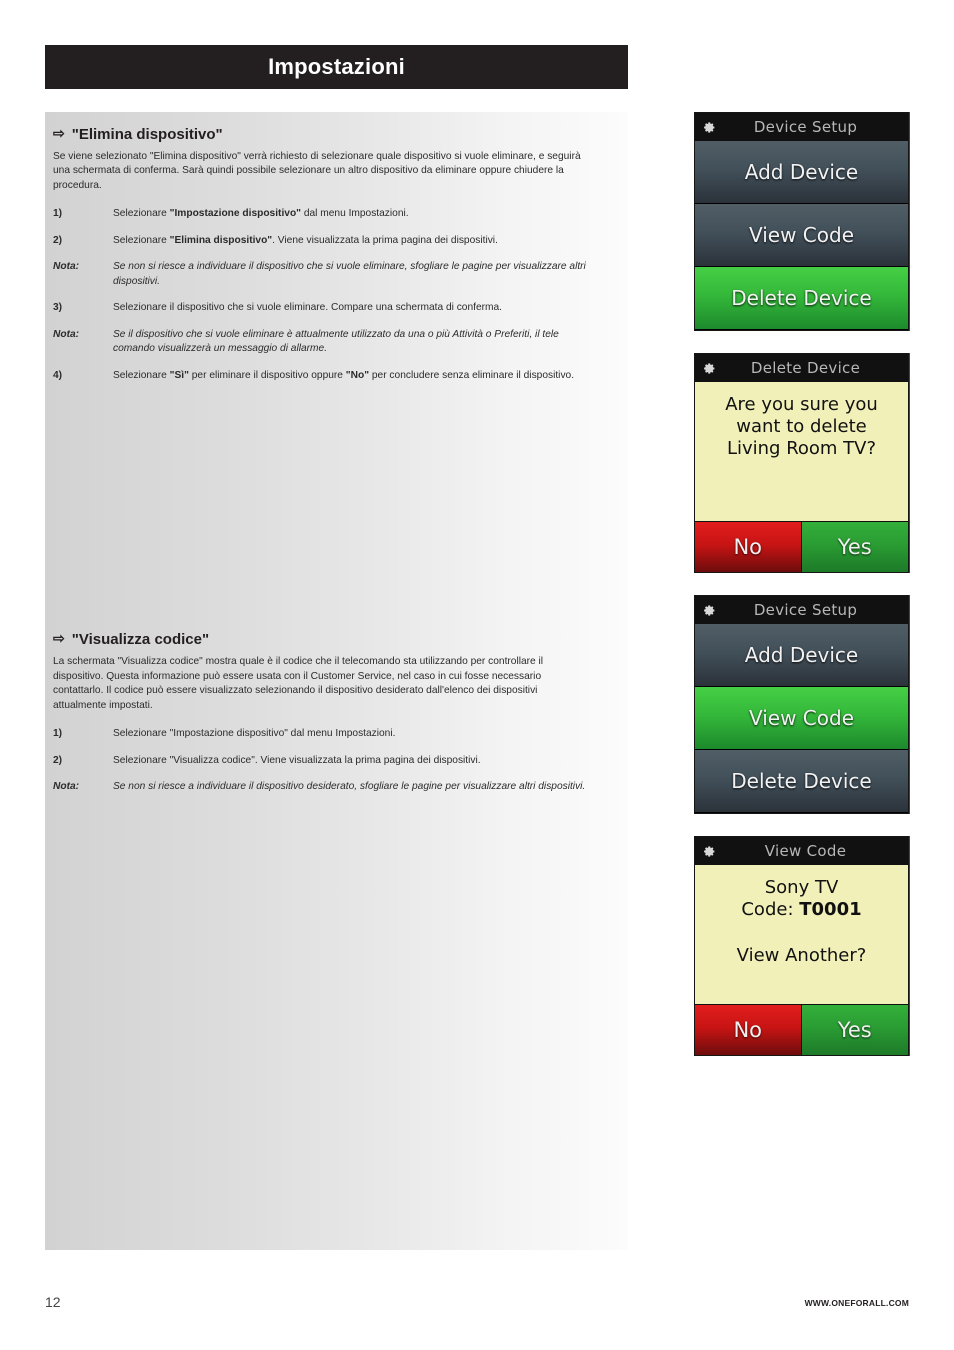  What do you see at coordinates (58, 375) in the screenshot?
I see `step-number: 4)` at bounding box center [58, 375].